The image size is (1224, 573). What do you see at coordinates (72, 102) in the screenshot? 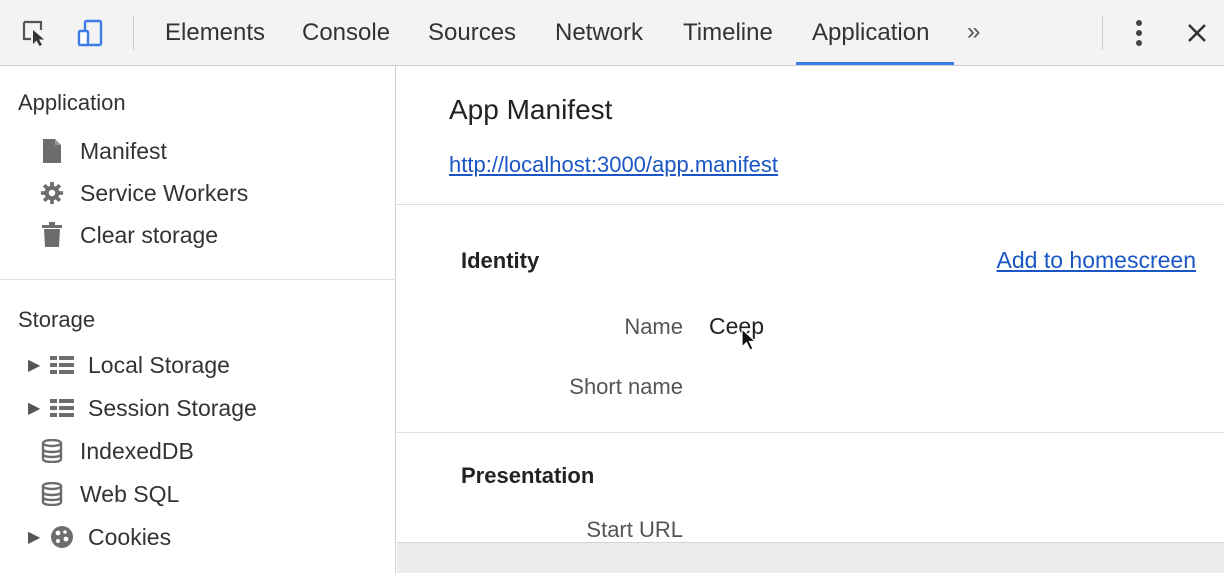
I see `sidebar-section-application: Application` at bounding box center [72, 102].